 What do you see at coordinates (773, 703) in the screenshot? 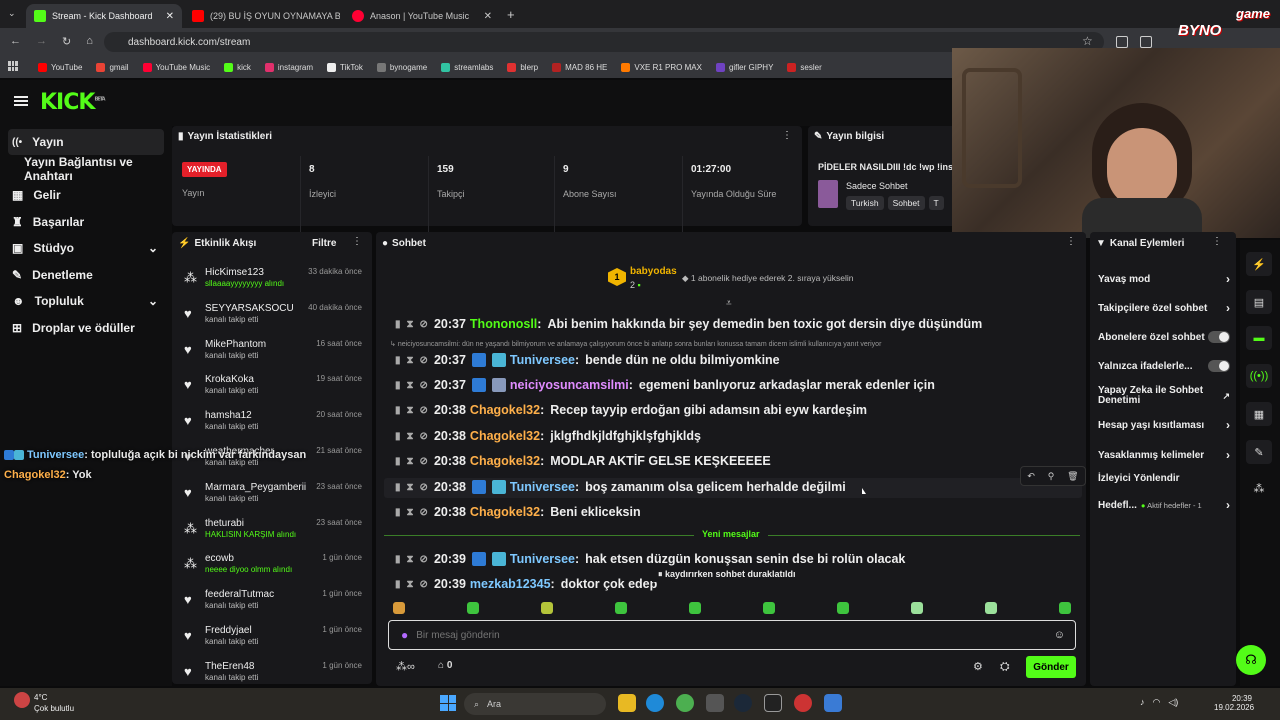
I see `epic-games-icon` at bounding box center [773, 703].